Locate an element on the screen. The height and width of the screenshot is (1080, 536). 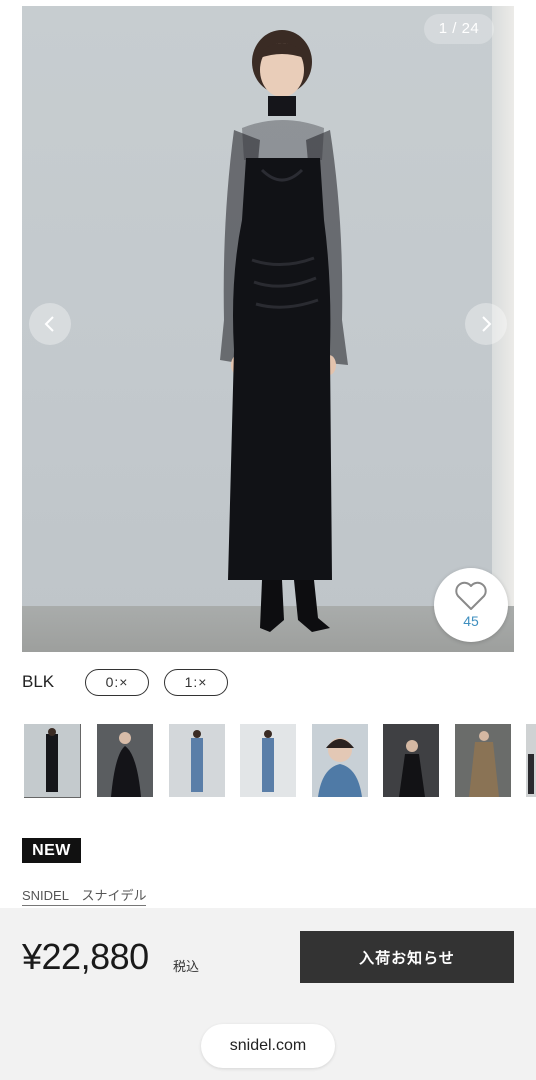
favorite-button: 45 is located at coordinates (471, 605).